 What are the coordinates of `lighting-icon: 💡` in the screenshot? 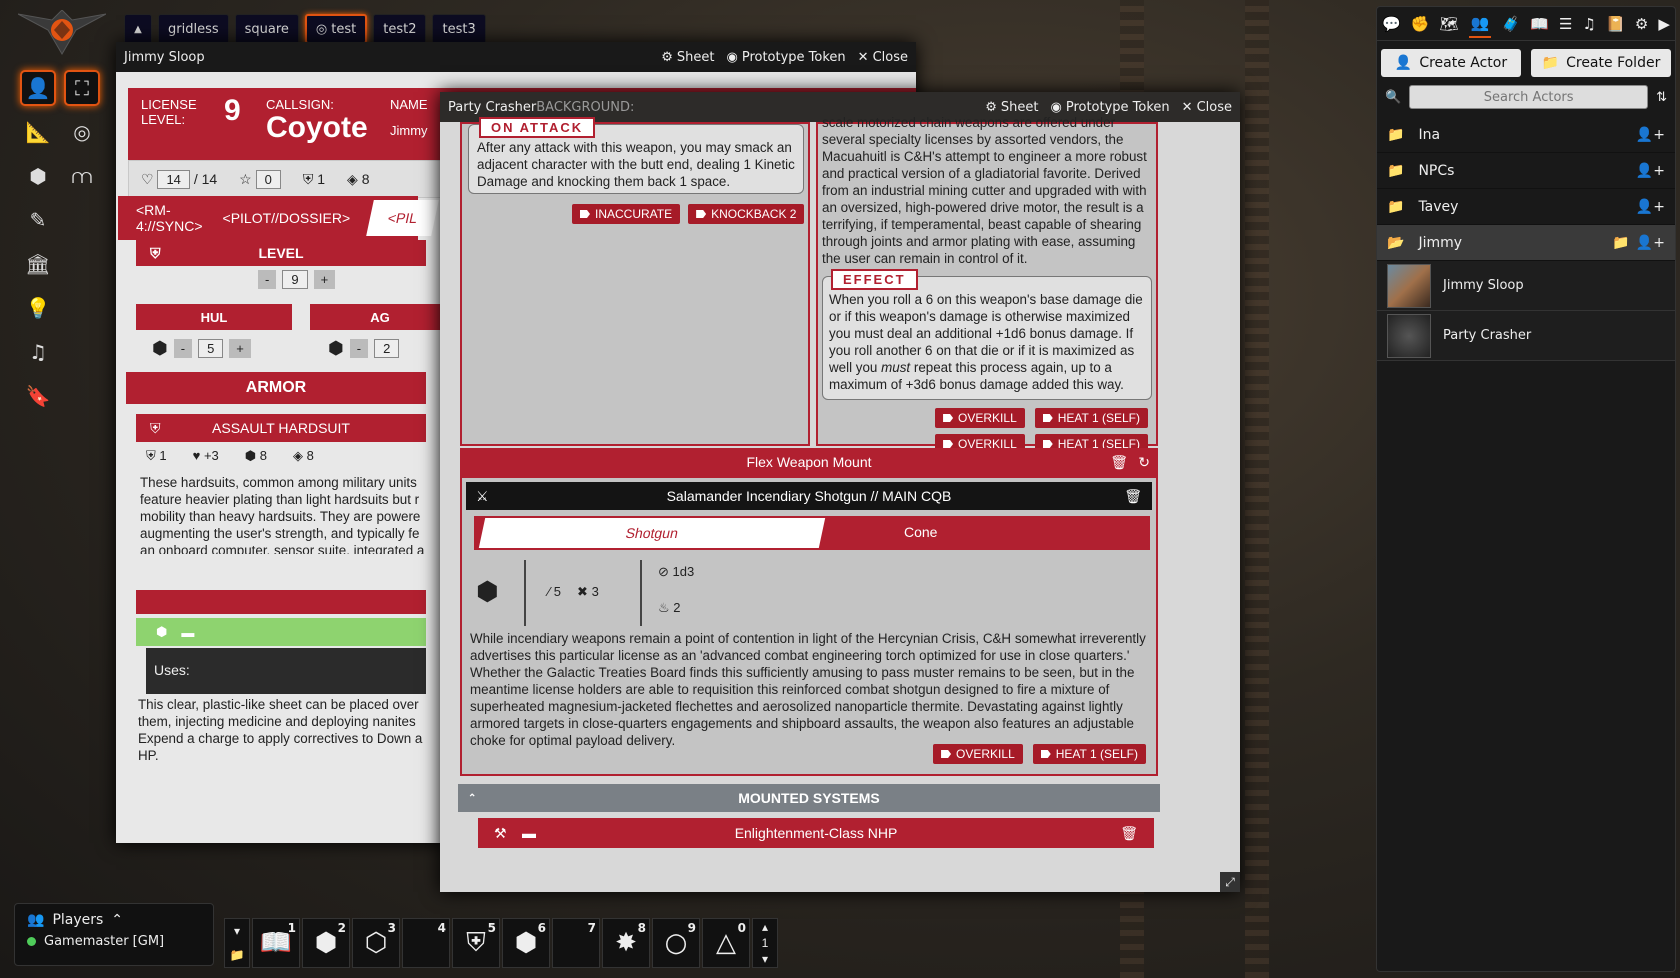 It's located at (38, 308).